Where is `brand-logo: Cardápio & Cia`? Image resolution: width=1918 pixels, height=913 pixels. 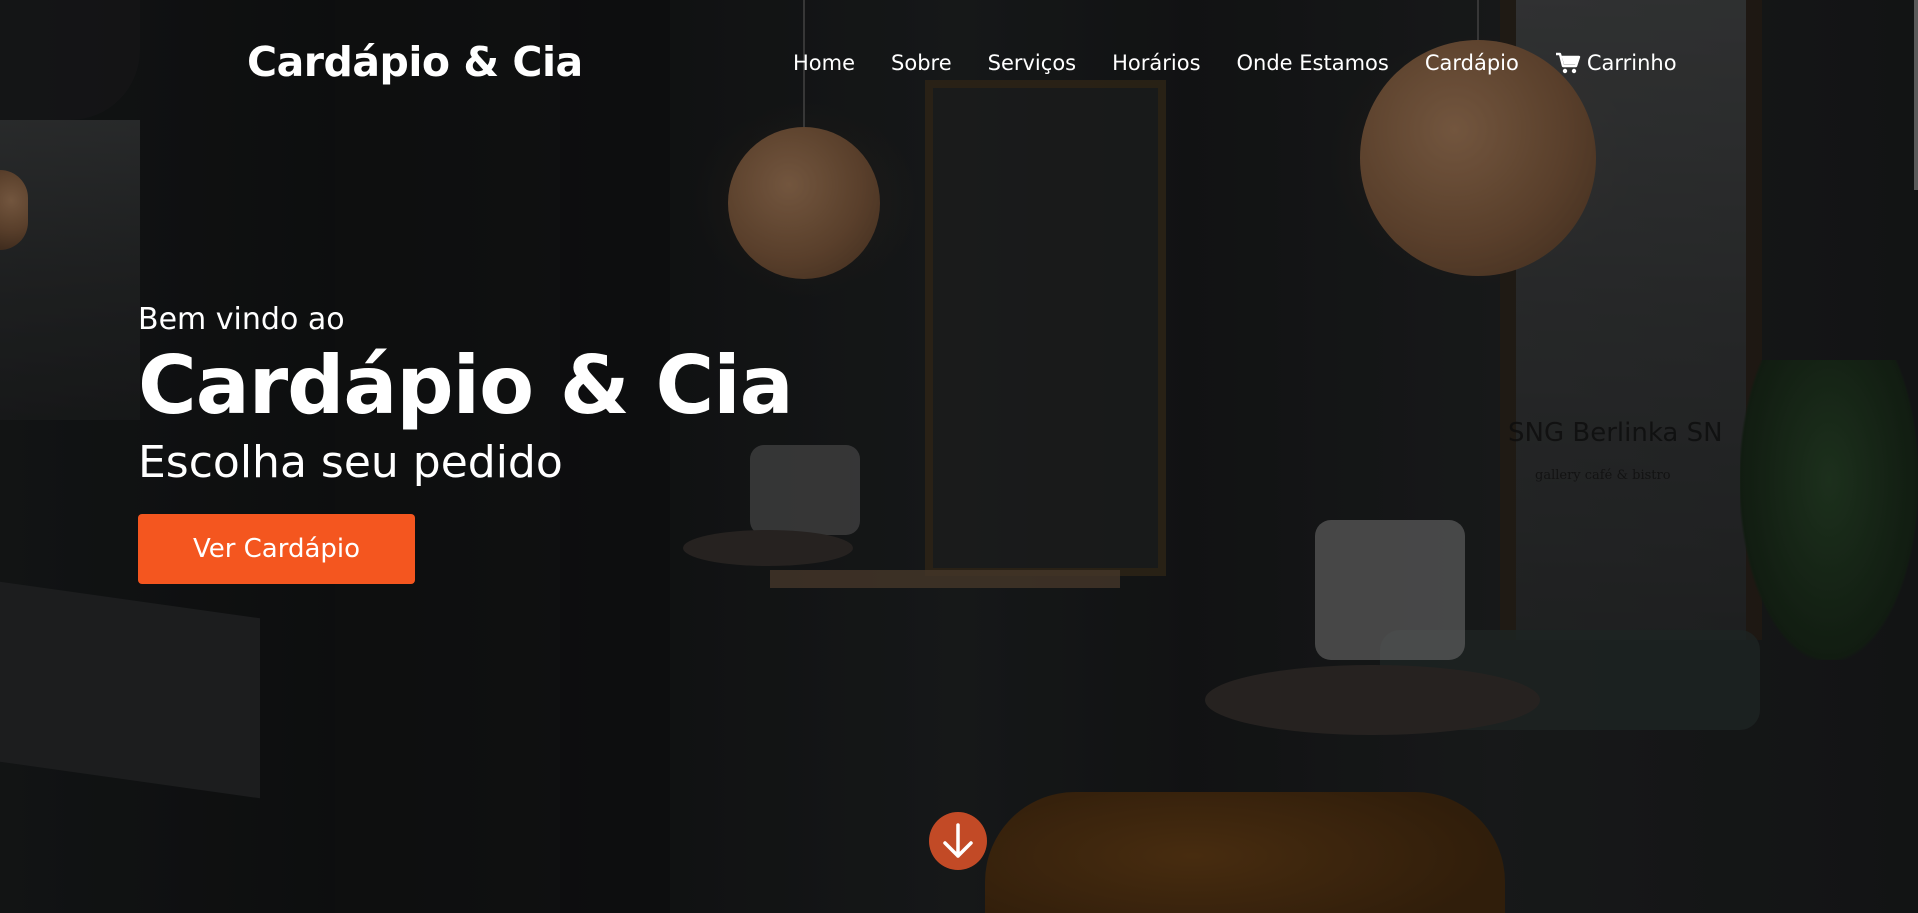 brand-logo: Cardápio & Cia is located at coordinates (415, 62).